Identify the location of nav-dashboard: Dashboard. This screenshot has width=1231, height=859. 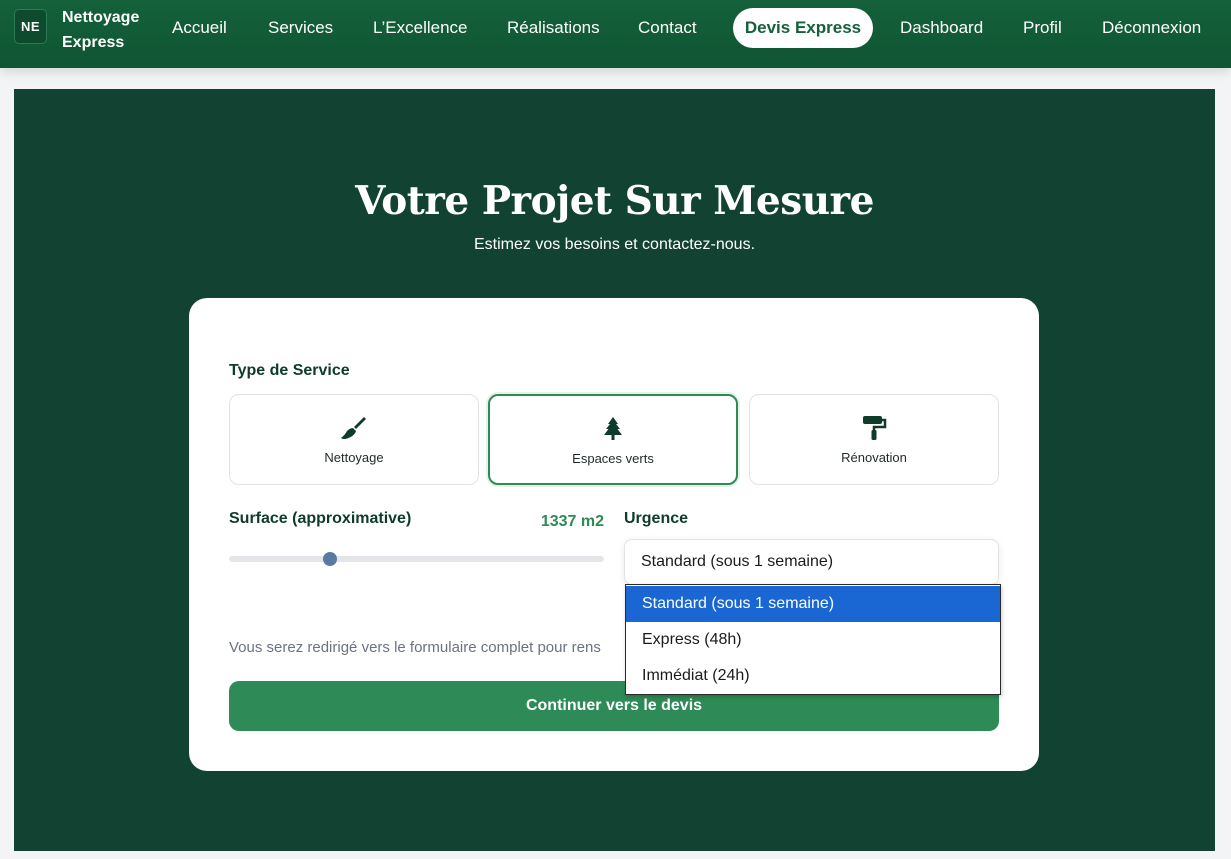
(941, 28).